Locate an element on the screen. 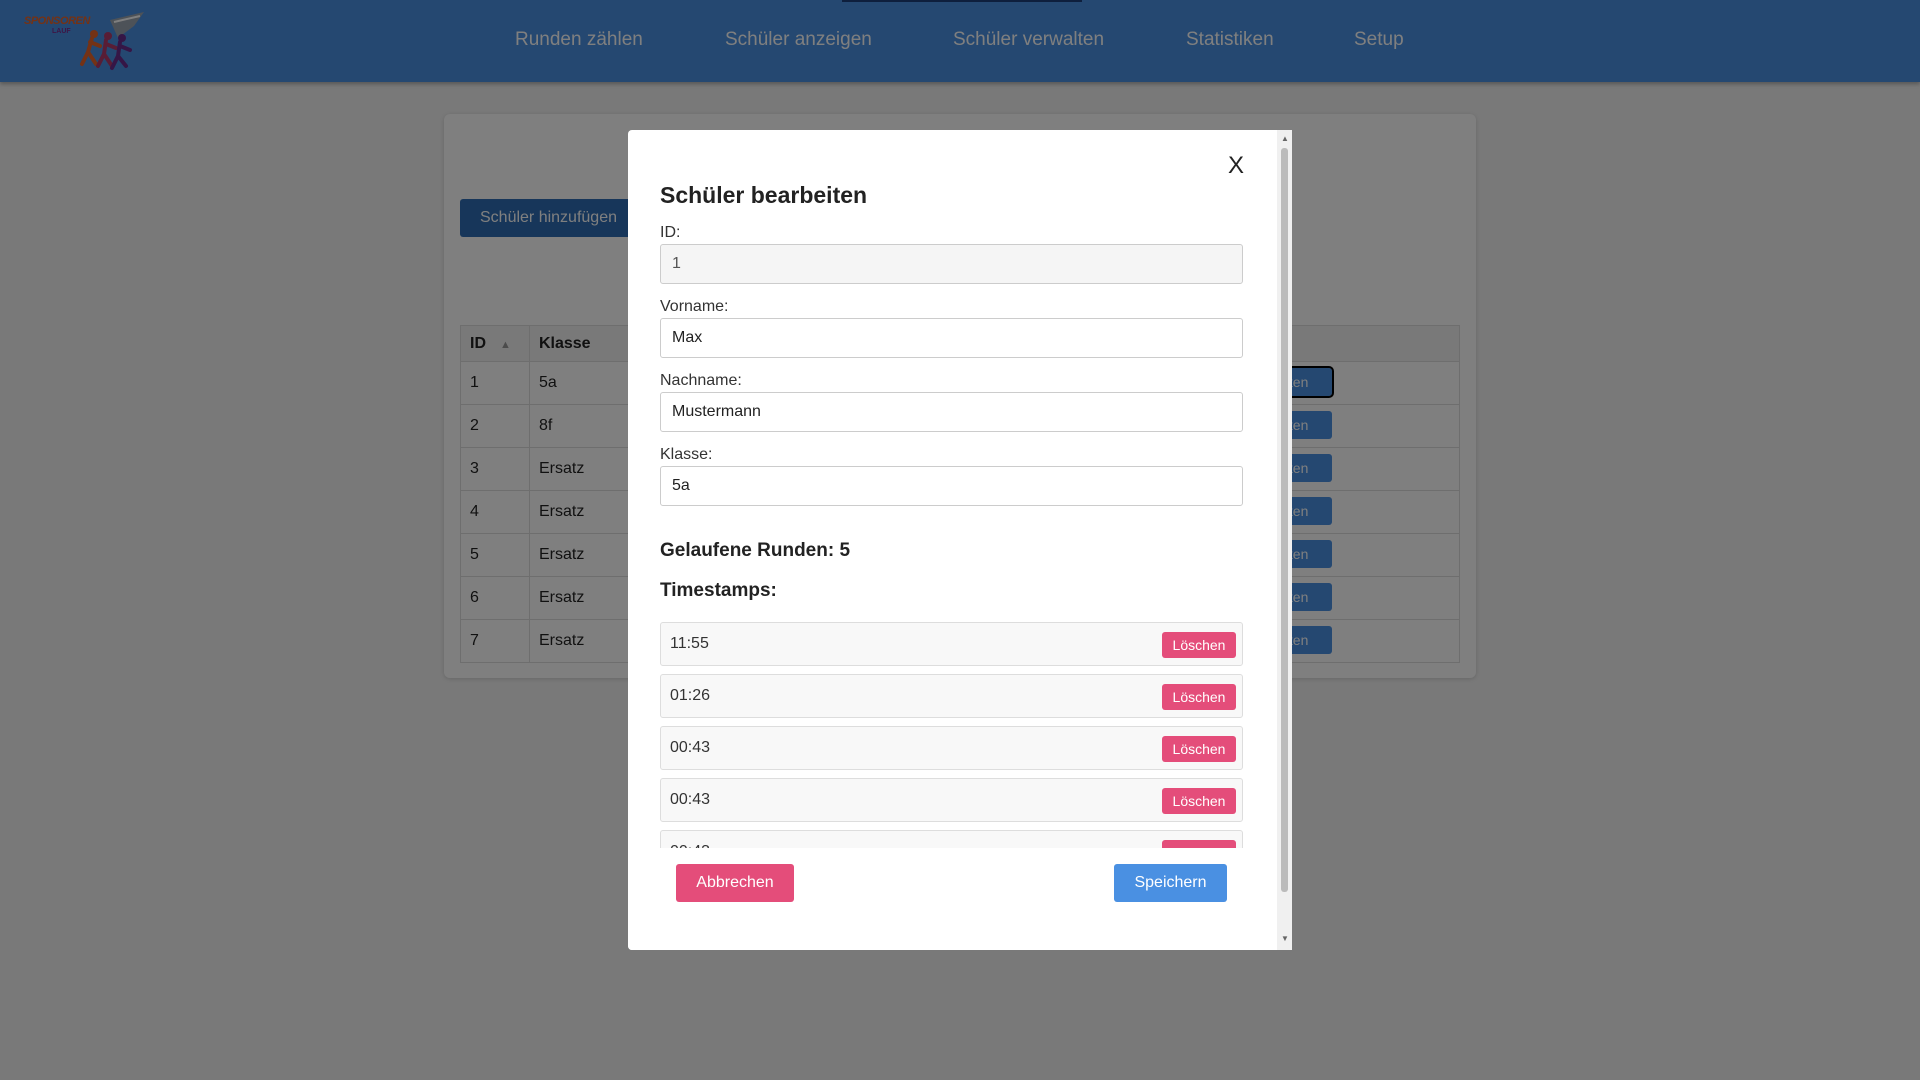  klasse-label: Klasse: is located at coordinates (686, 454).